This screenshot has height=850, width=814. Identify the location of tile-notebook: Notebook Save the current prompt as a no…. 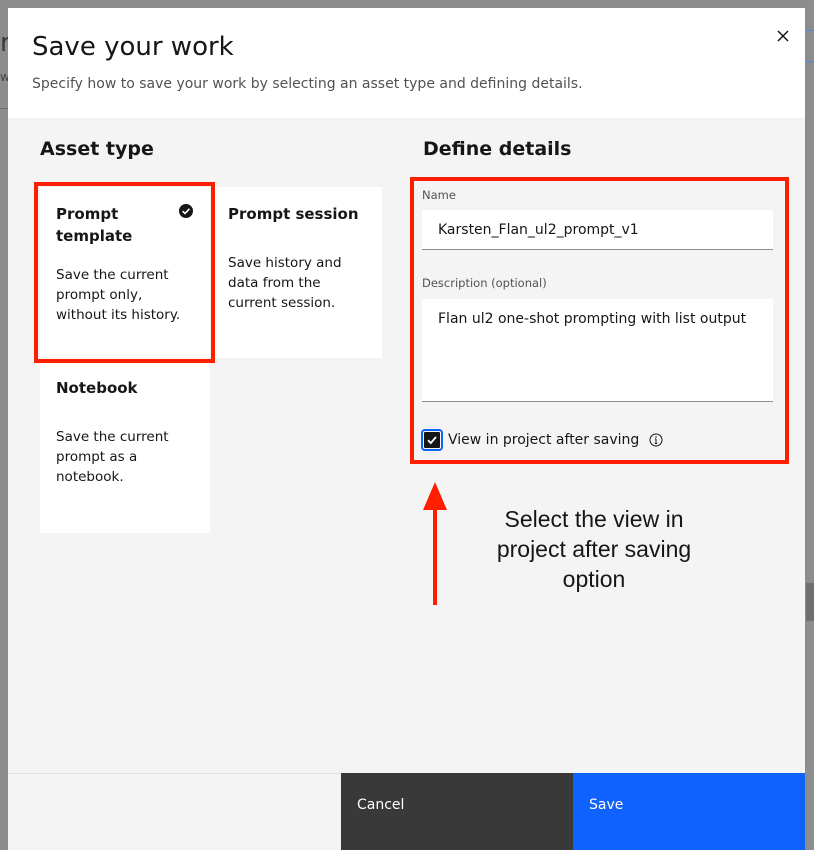
(125, 447).